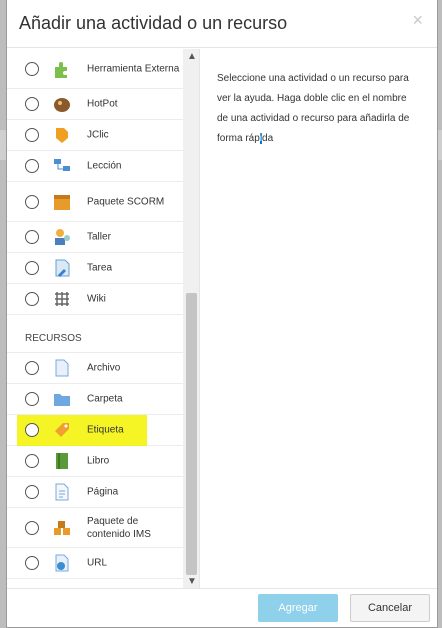 This screenshot has width=442, height=628. Describe the element at coordinates (192, 56) in the screenshot. I see `scroll-up-icon: ▲` at that location.